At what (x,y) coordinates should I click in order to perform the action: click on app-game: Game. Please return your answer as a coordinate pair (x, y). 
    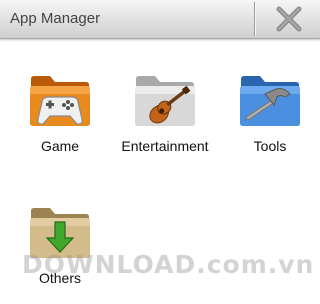
    Looking at the image, I should click on (60, 122).